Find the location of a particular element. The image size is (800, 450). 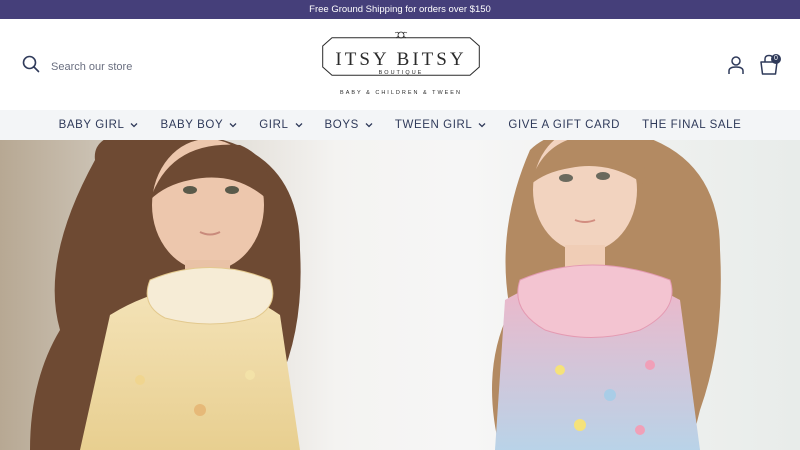

cart-count-badge: 0 is located at coordinates (776, 59).